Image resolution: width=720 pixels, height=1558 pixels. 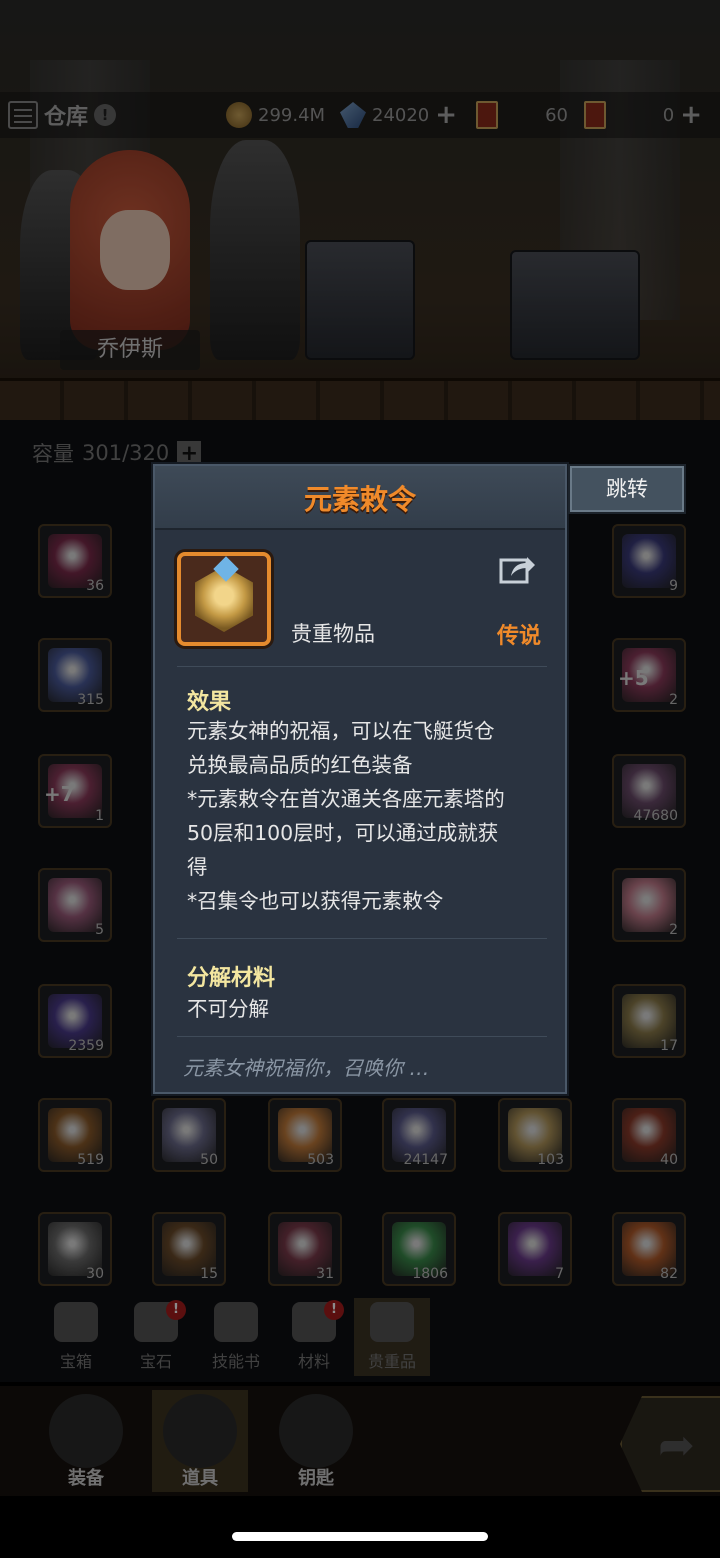 What do you see at coordinates (209, 702) in the screenshot?
I see `effect-title: 效果` at bounding box center [209, 702].